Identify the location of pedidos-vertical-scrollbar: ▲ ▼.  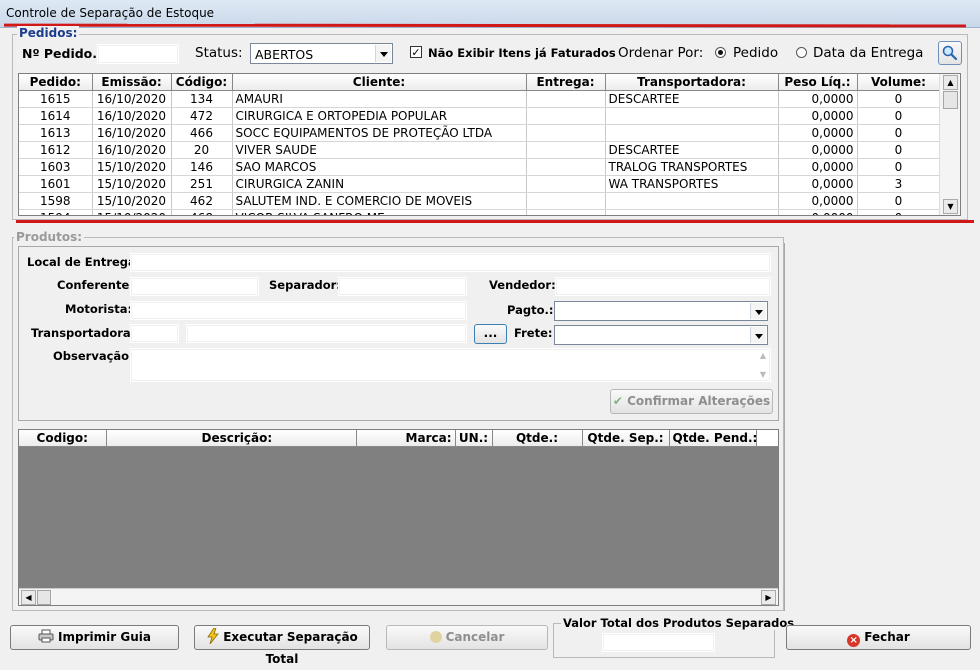
(949, 144).